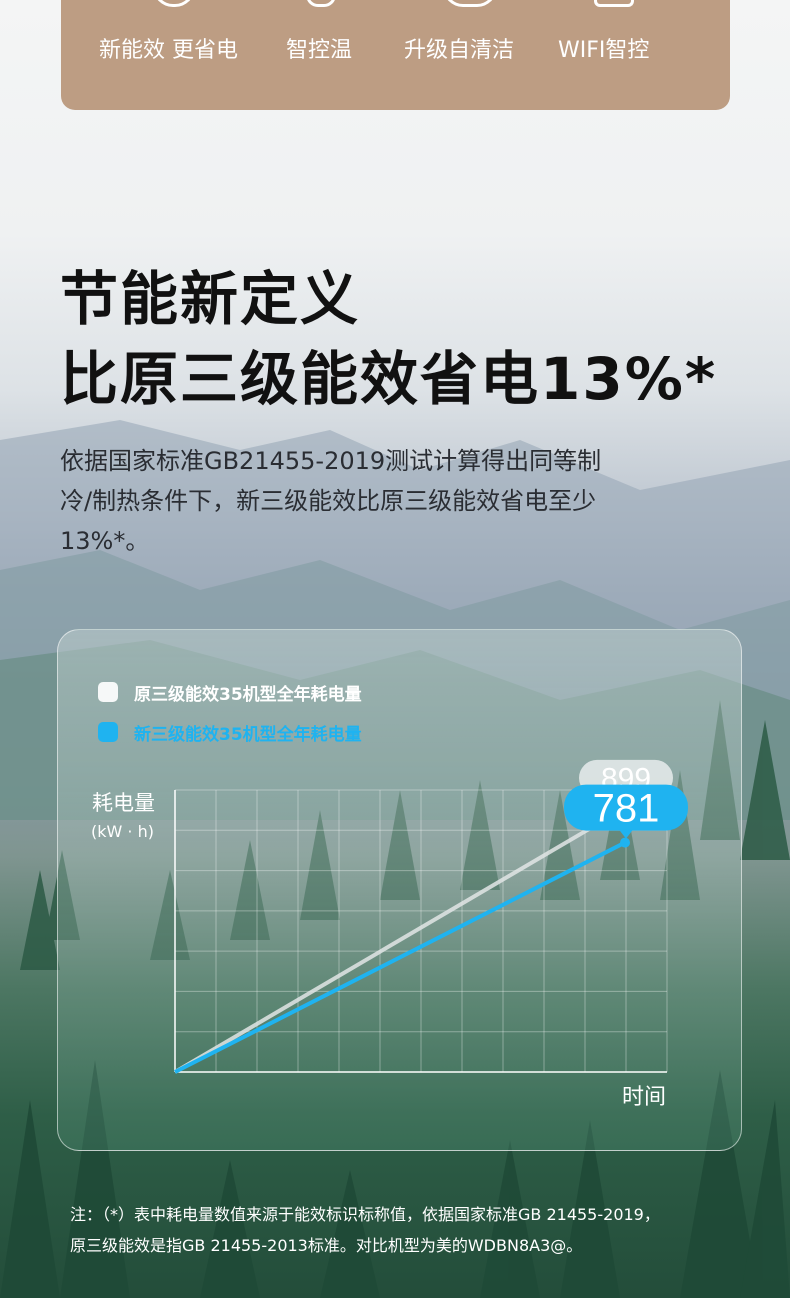  Describe the element at coordinates (400, 957) in the screenshot. I see `series-line-new` at that location.